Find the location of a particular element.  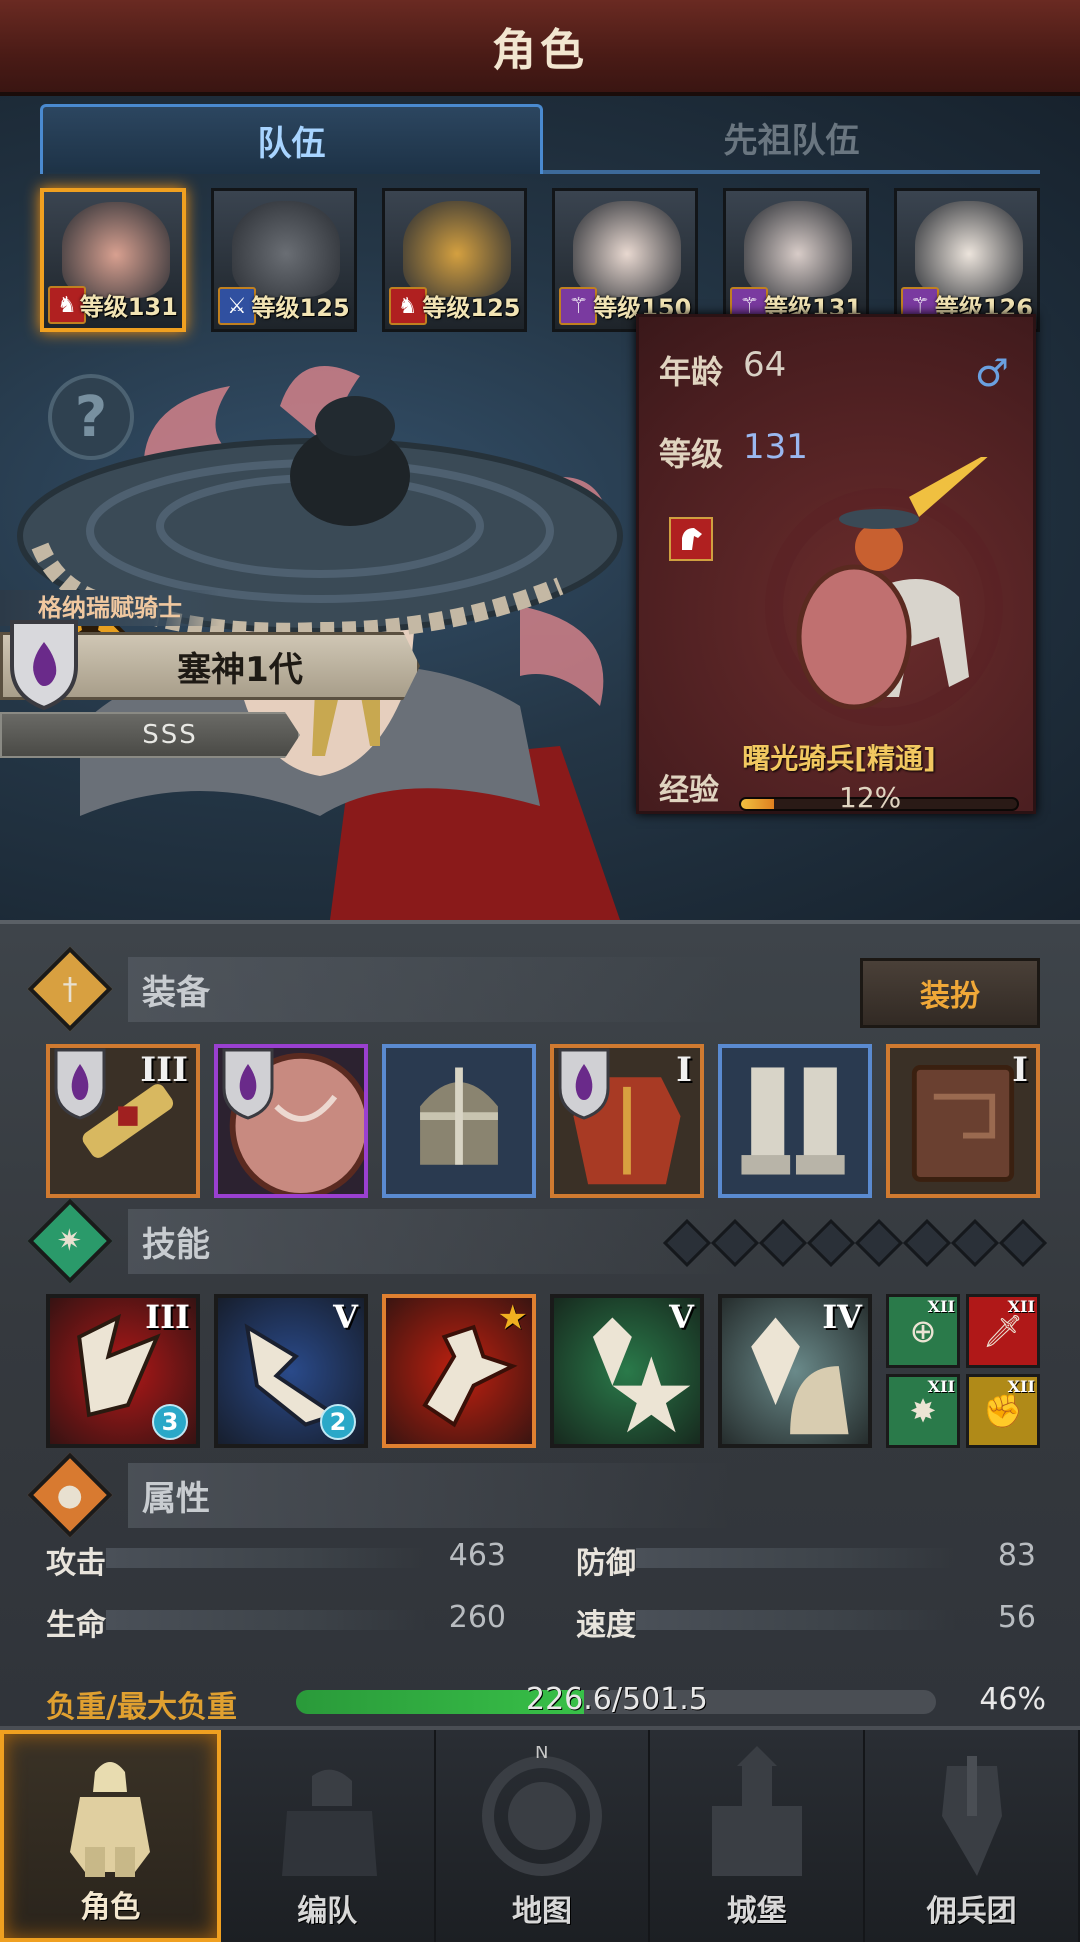

equipment-slot-helmet is located at coordinates (459, 1121).